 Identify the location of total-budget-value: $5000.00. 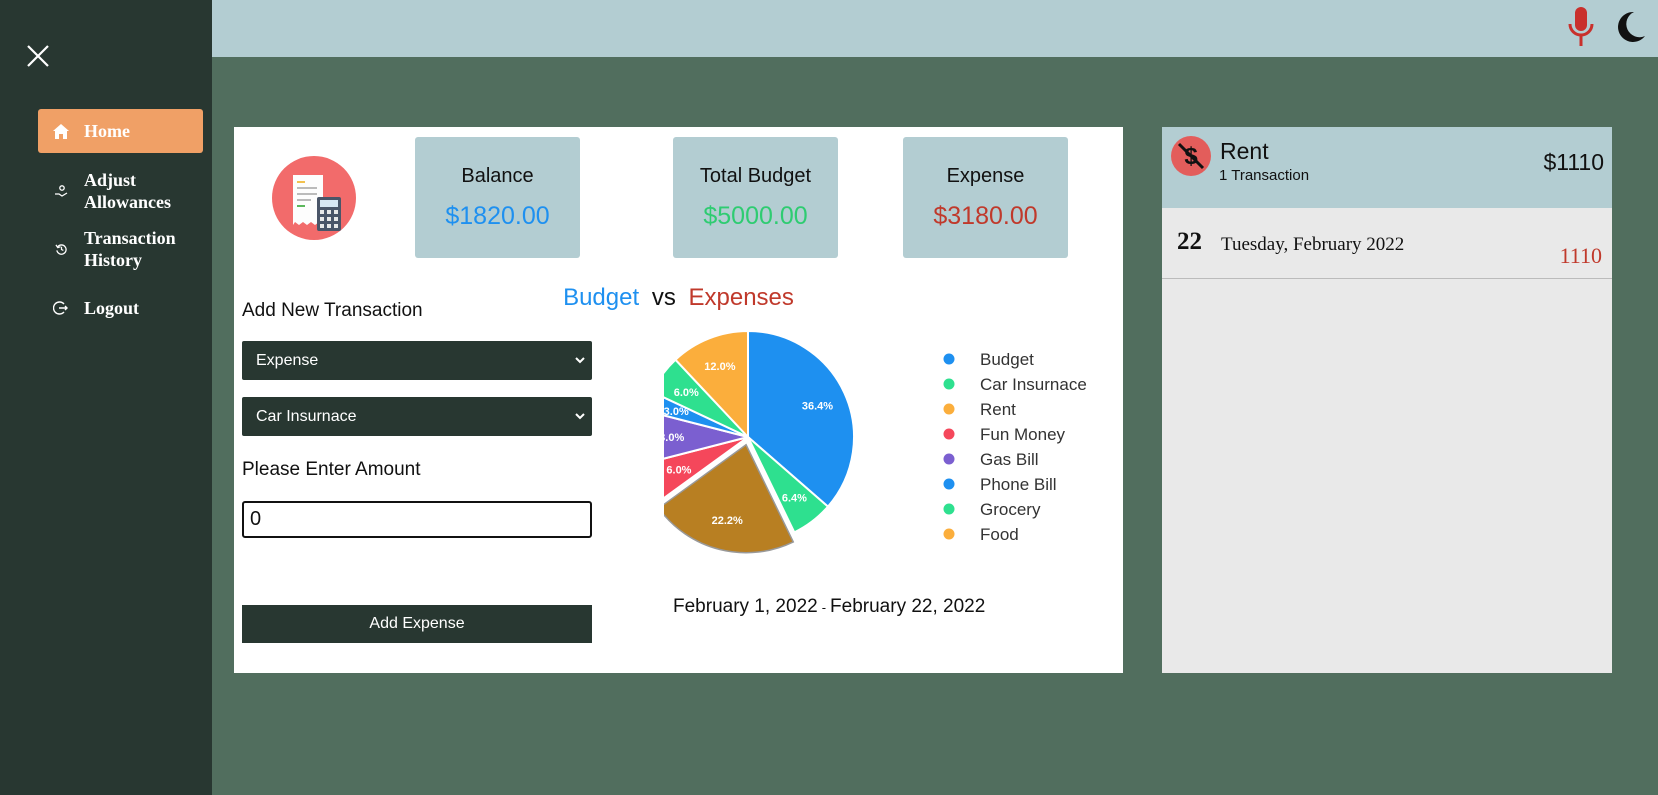
(755, 216).